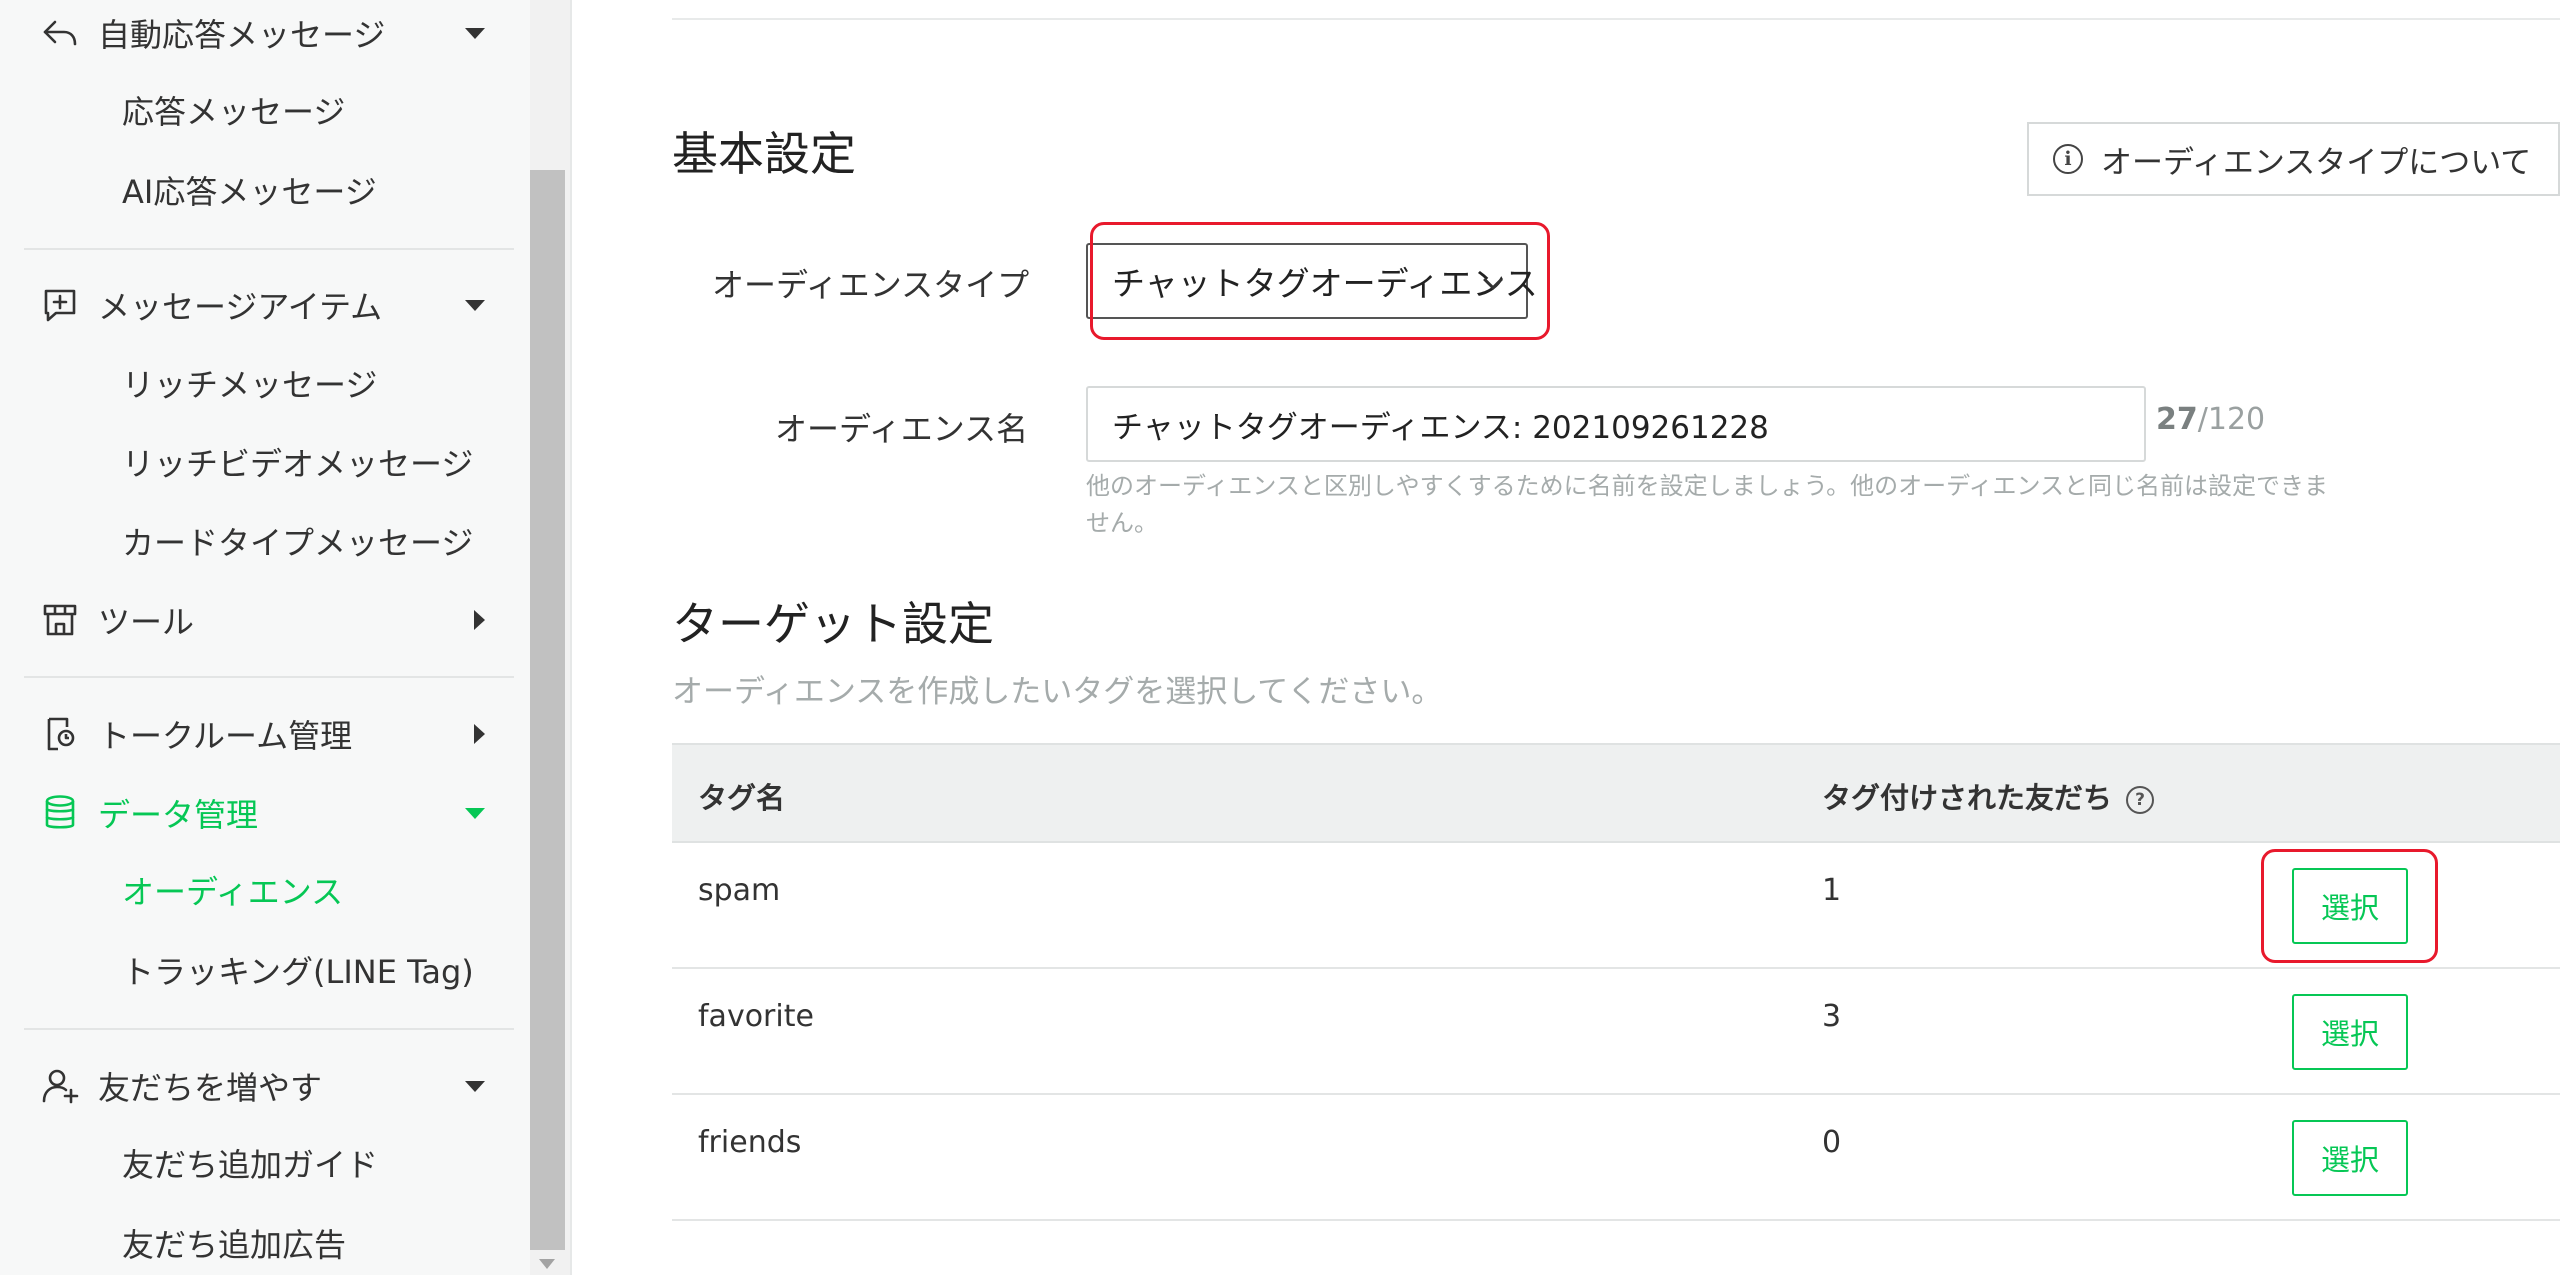 Image resolution: width=2560 pixels, height=1275 pixels. What do you see at coordinates (298, 970) in the screenshot?
I see `nav-sub-tracking: トラッキング(LINE Tag)` at bounding box center [298, 970].